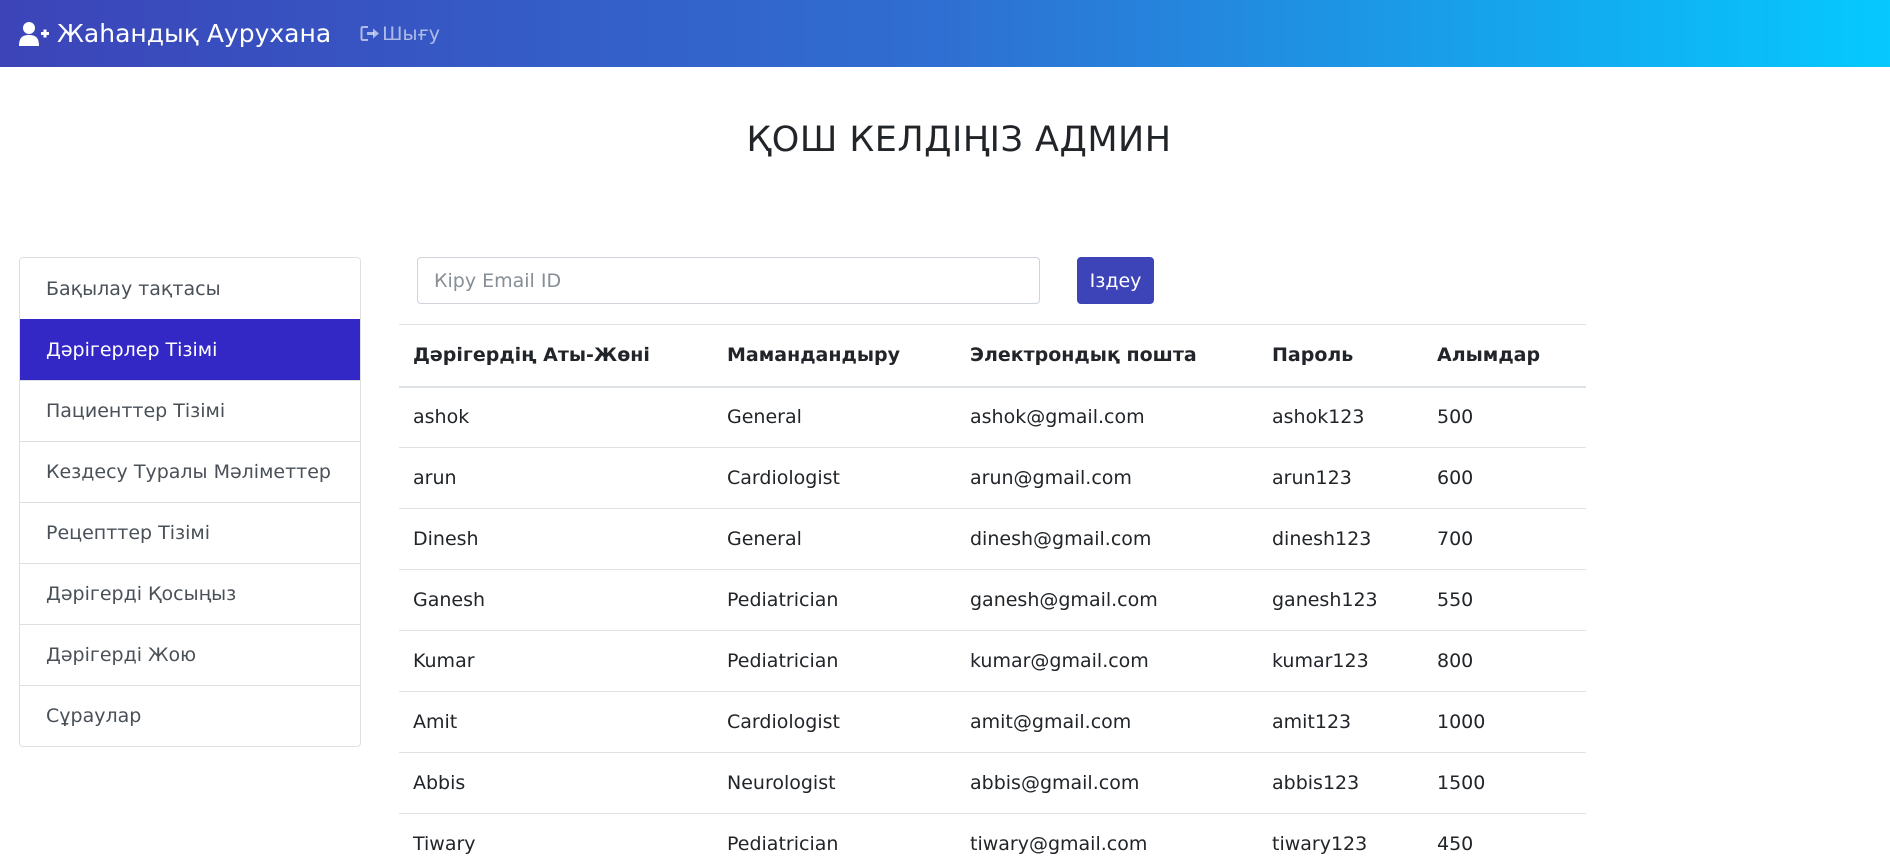  Describe the element at coordinates (834, 783) in the screenshot. I see `cell-specialization: Neurologist` at that location.